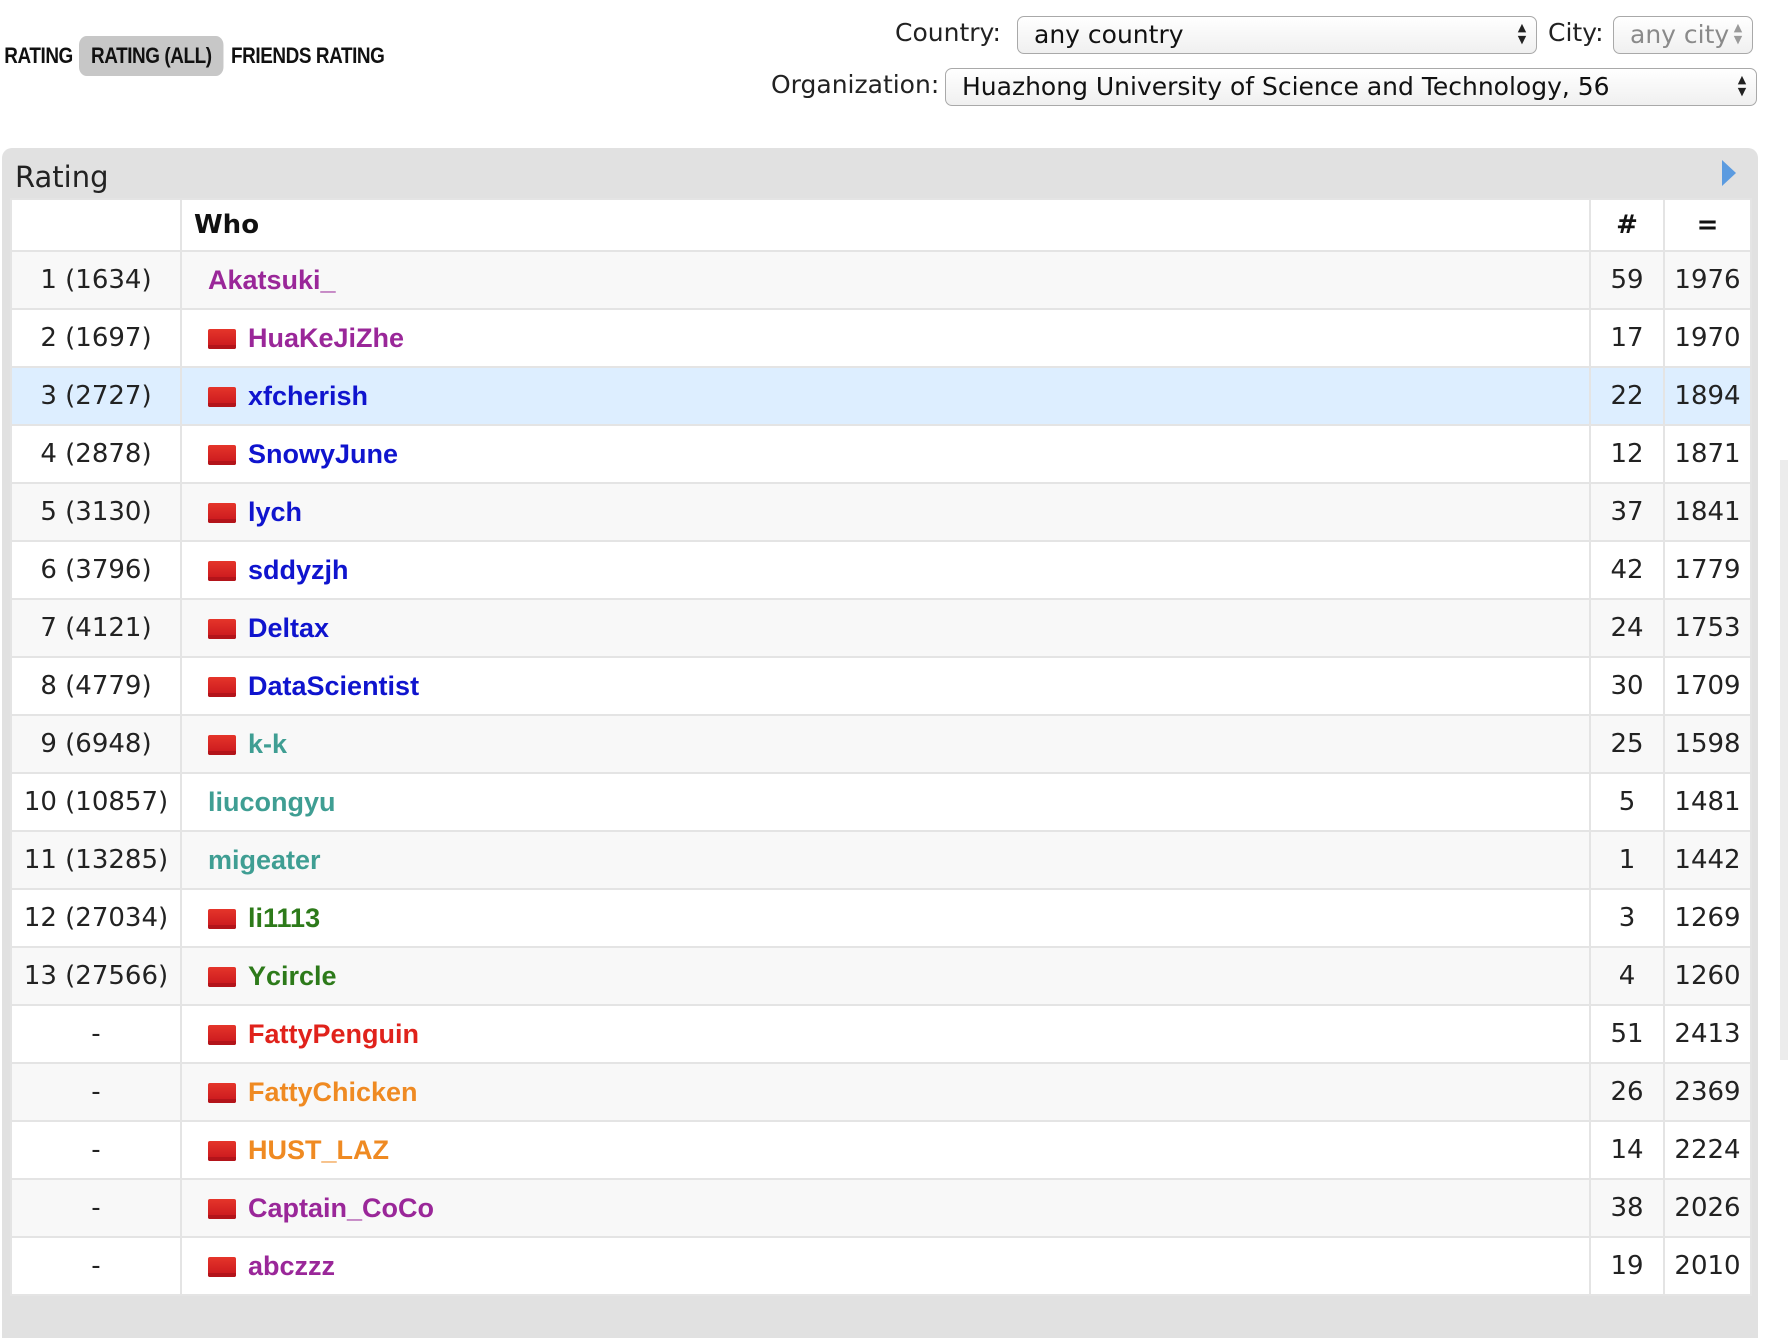  What do you see at coordinates (1707, 1034) in the screenshot?
I see `rating-value-cell: 2413` at bounding box center [1707, 1034].